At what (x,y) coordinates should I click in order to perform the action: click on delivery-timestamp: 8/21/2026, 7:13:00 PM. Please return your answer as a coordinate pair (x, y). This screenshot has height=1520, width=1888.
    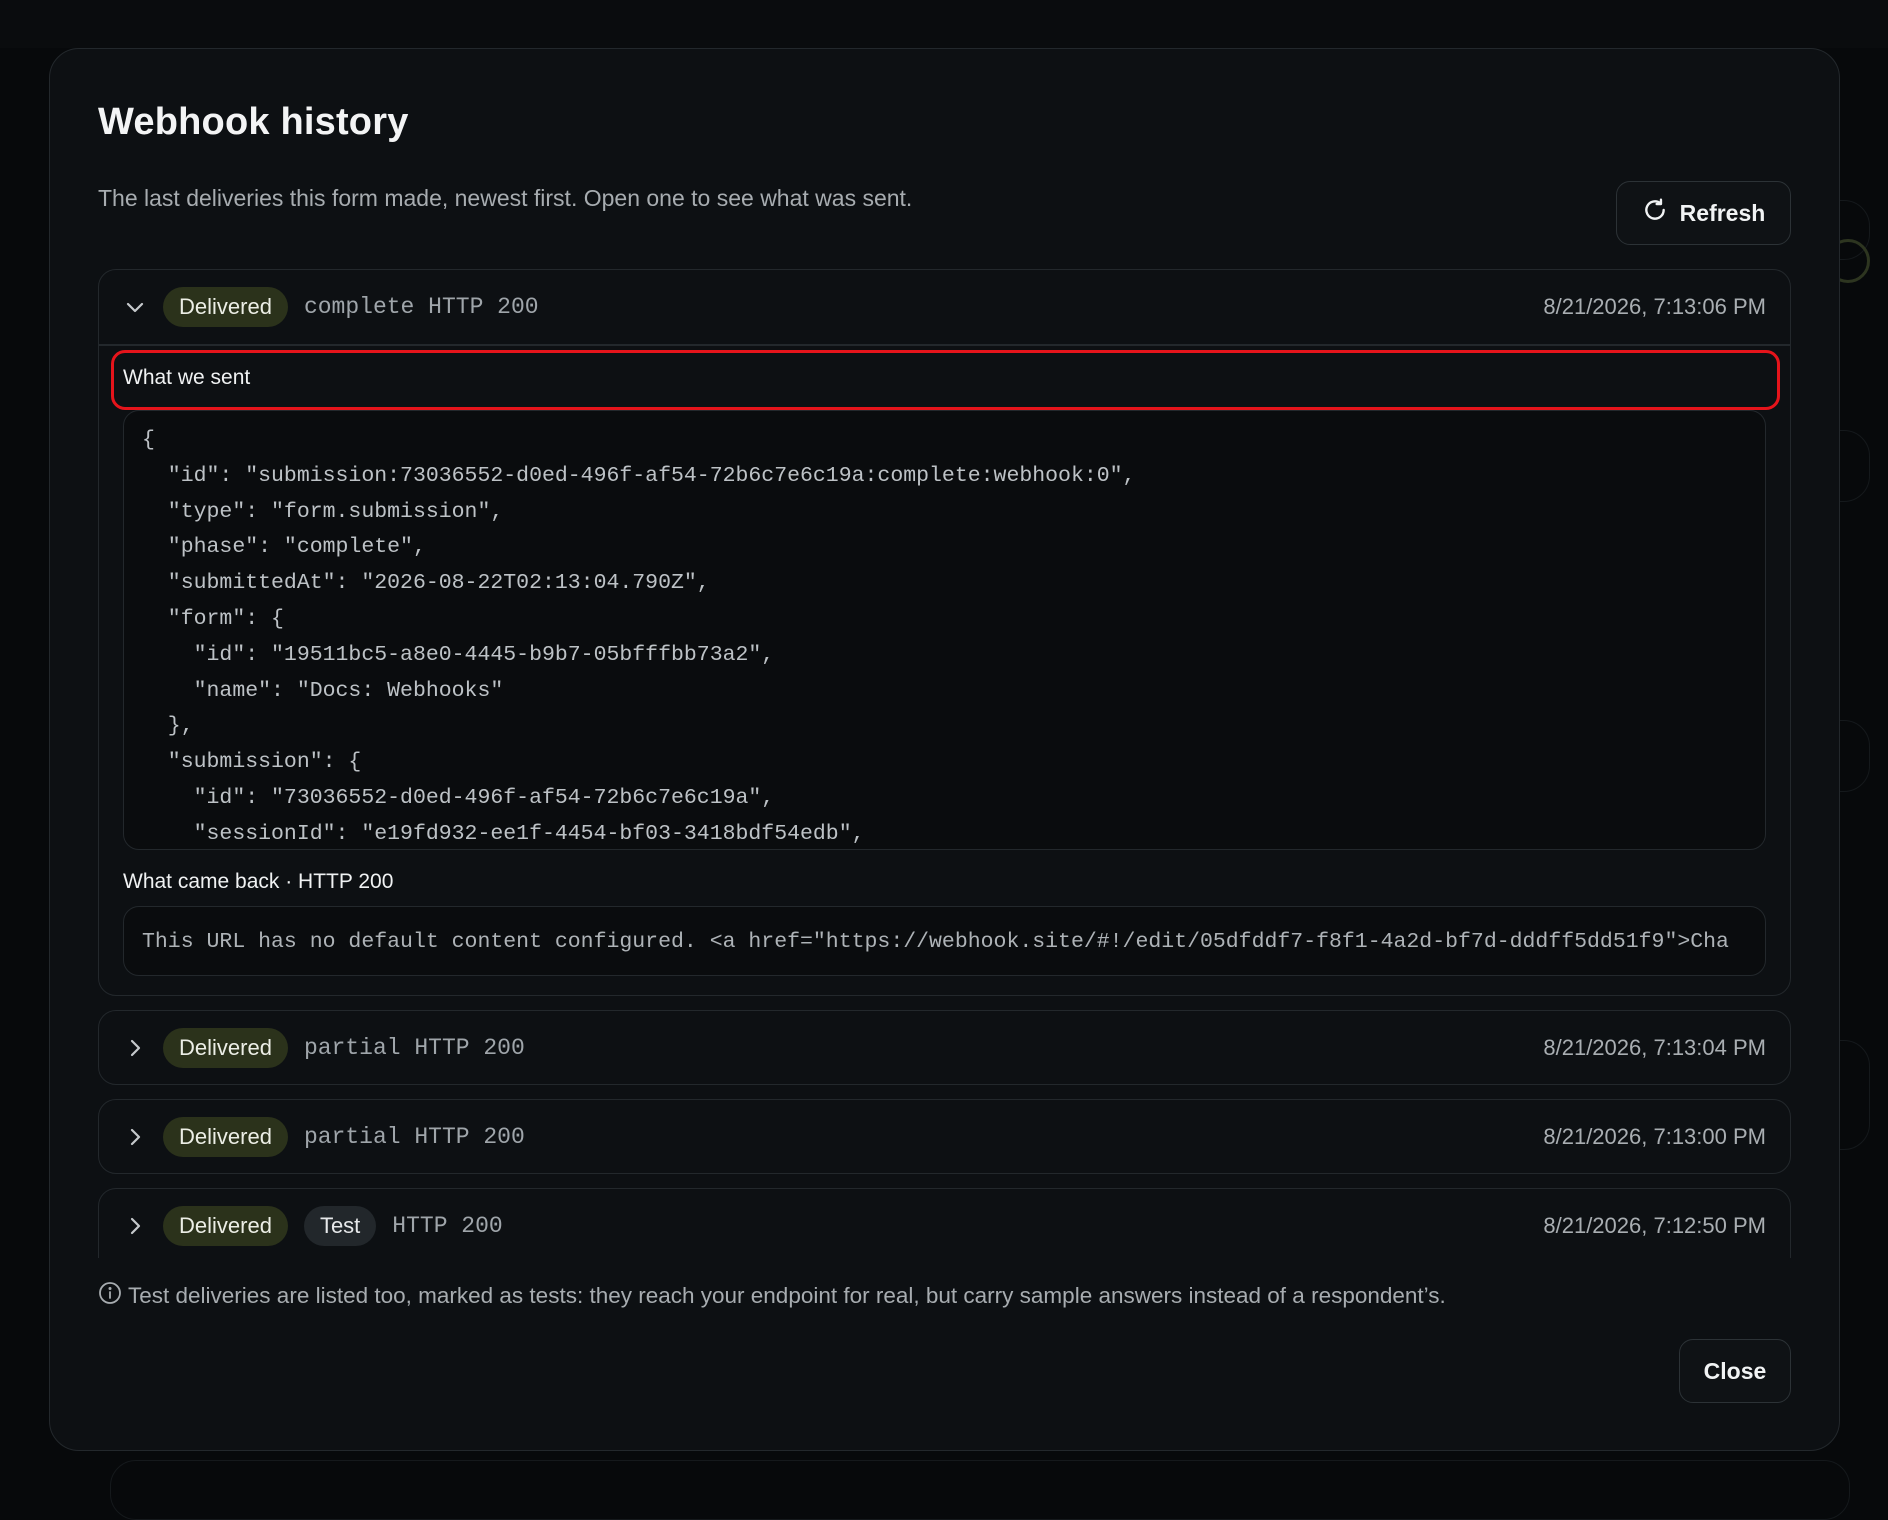
    Looking at the image, I should click on (1654, 1137).